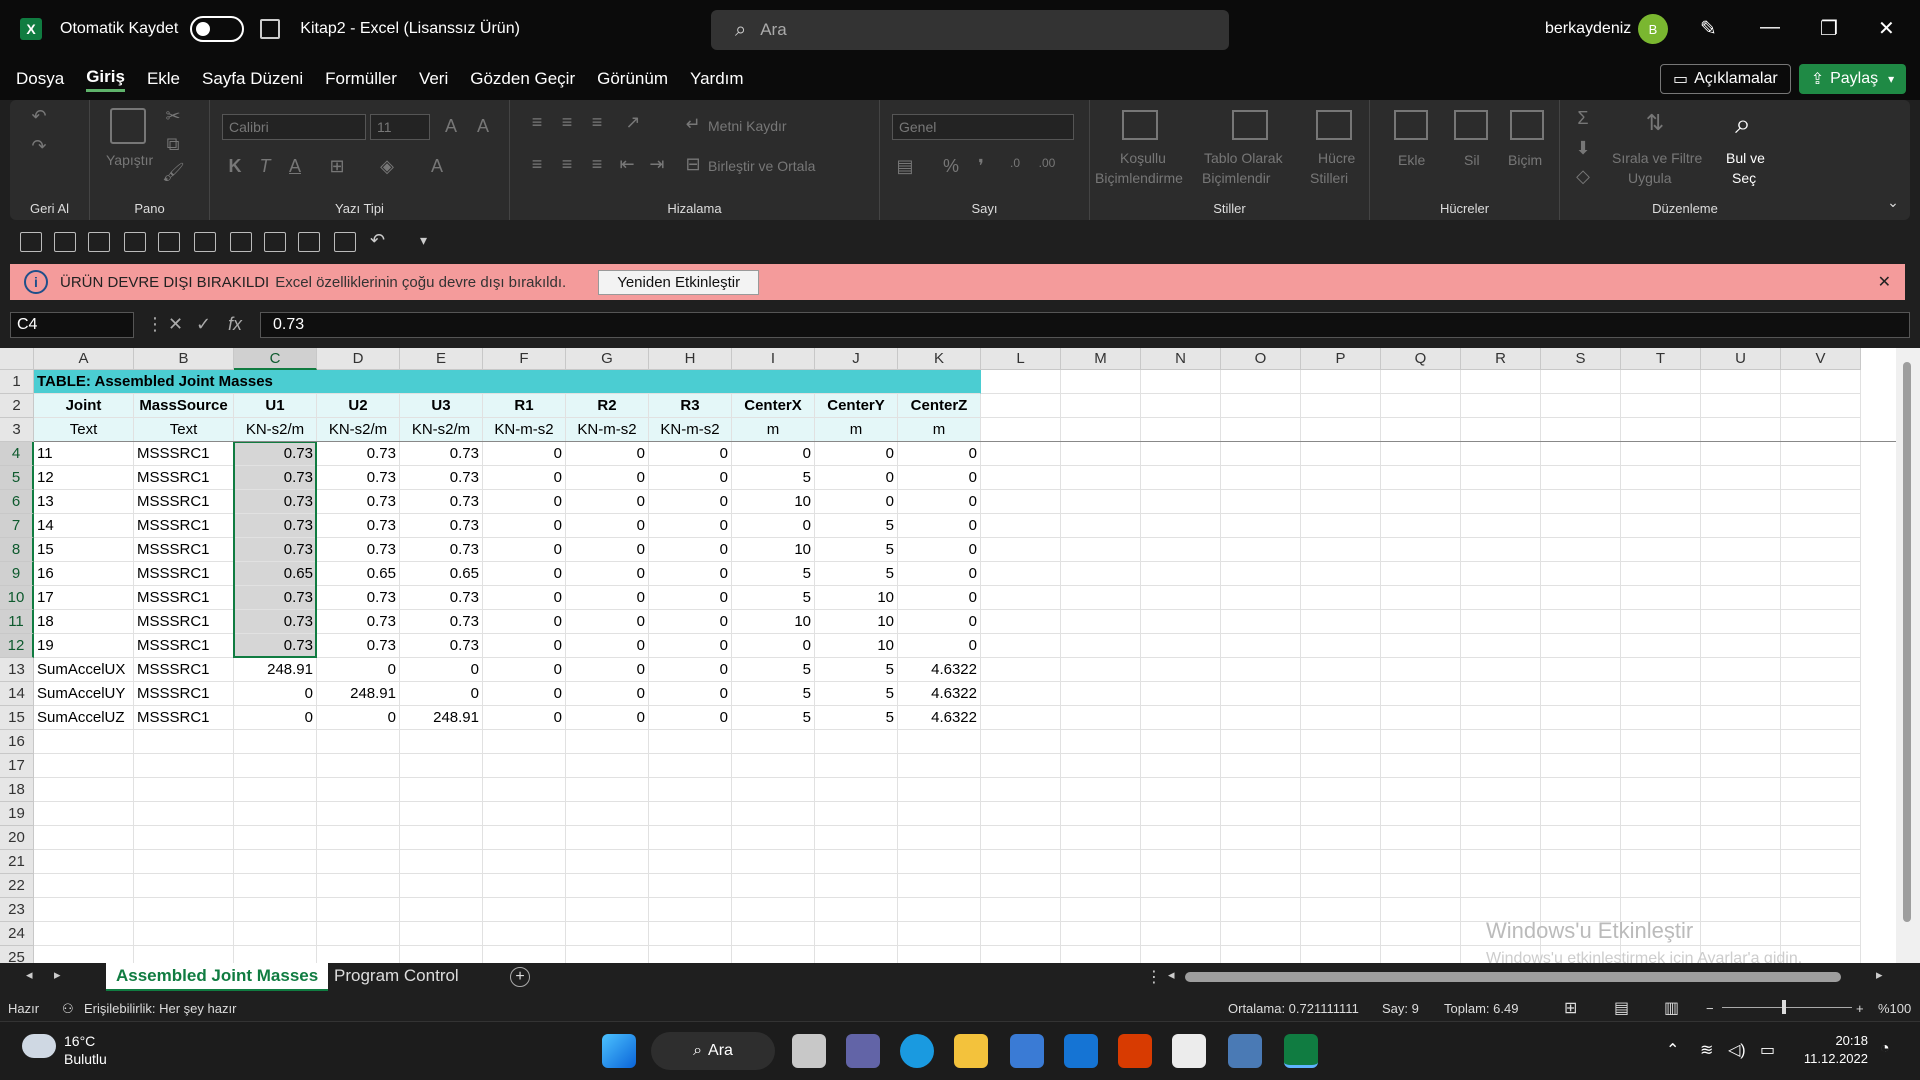 The image size is (1920, 1080). I want to click on clear-icon: ◇, so click(1583, 177).